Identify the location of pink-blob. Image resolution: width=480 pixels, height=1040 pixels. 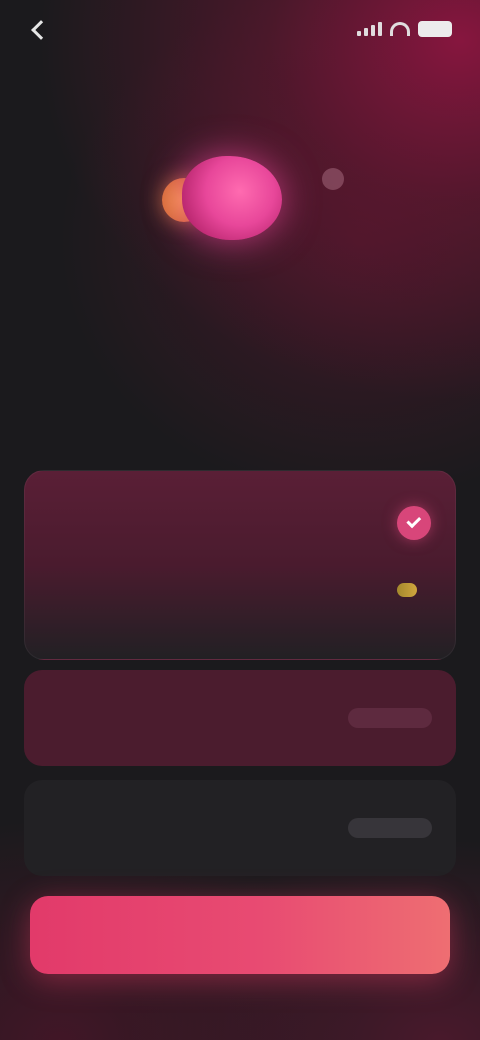
(232, 198).